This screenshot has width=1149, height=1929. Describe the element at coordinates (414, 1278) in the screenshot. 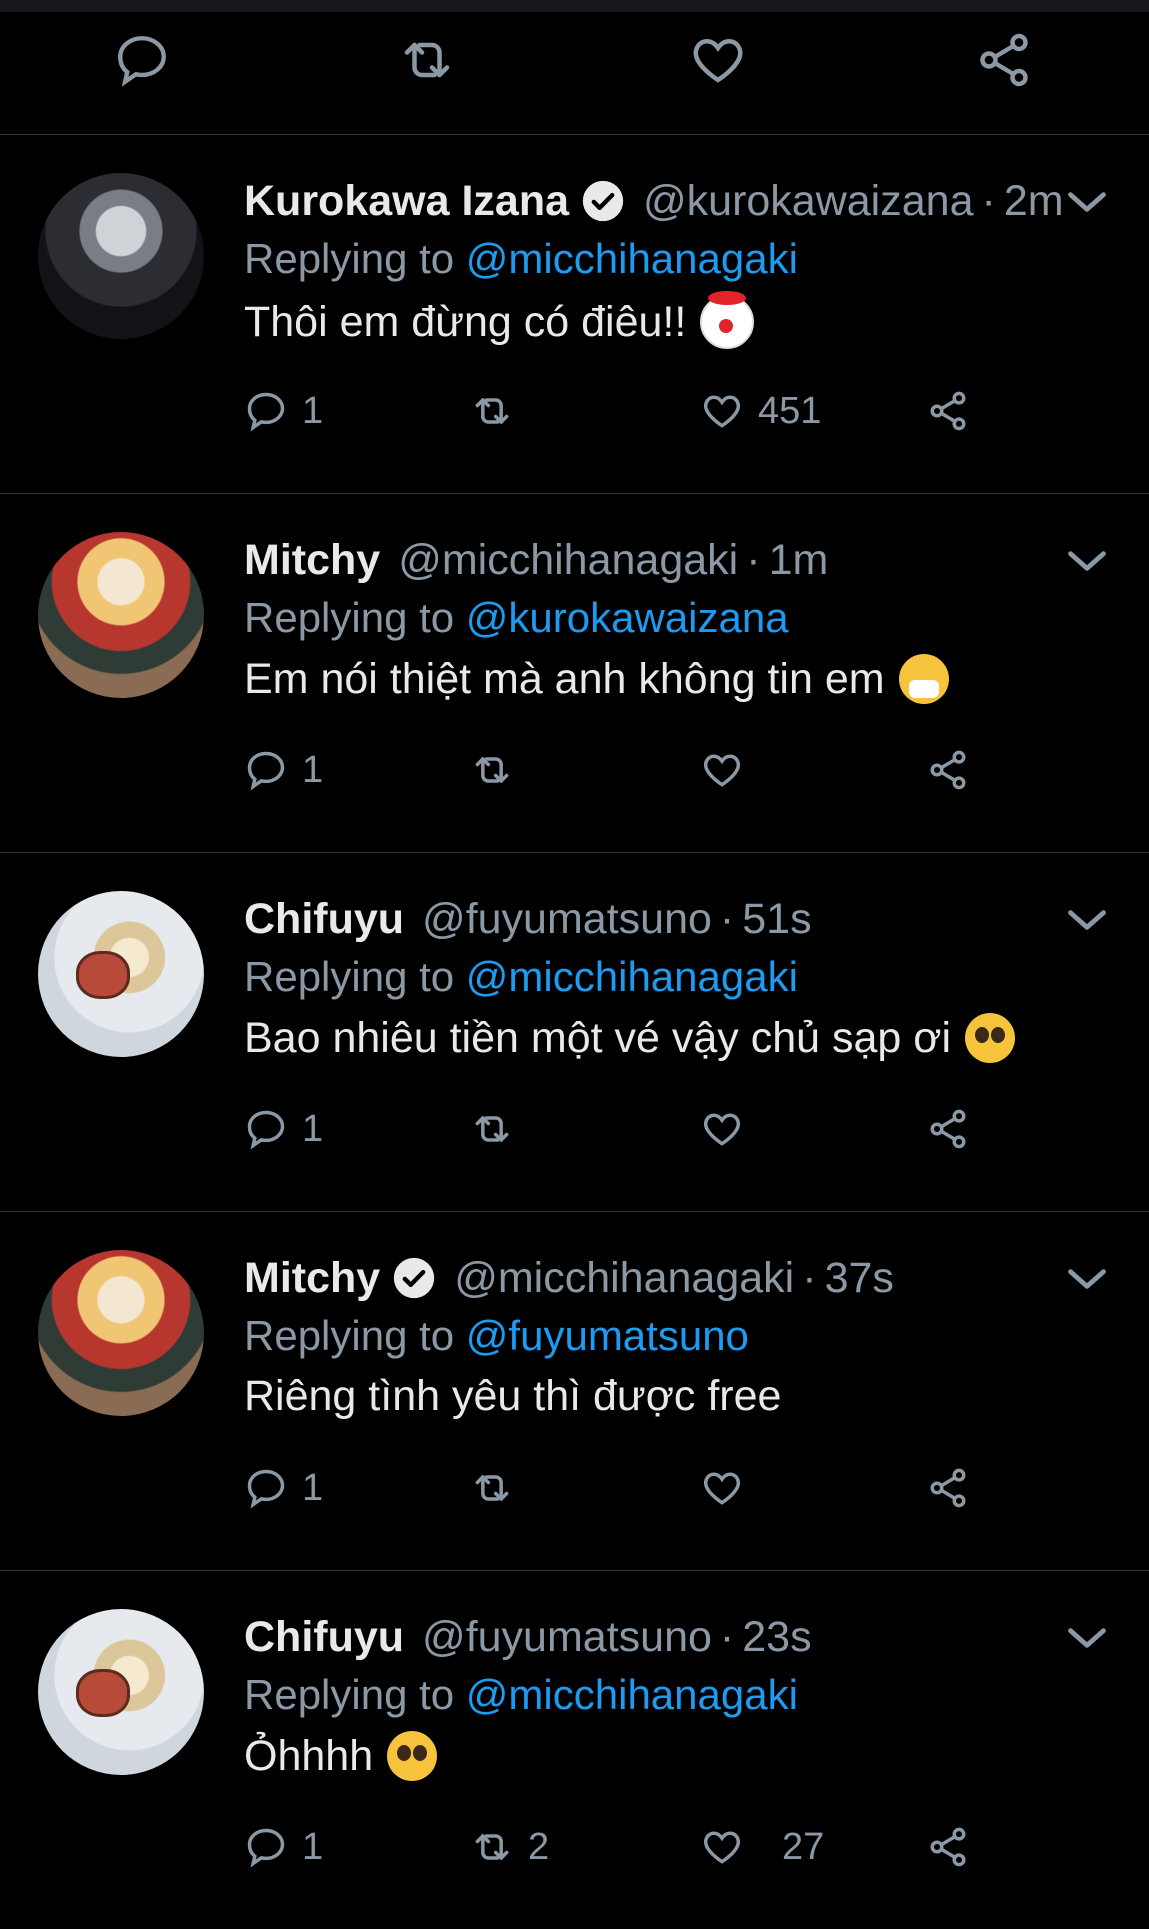

I see `verified-badge-icon` at that location.